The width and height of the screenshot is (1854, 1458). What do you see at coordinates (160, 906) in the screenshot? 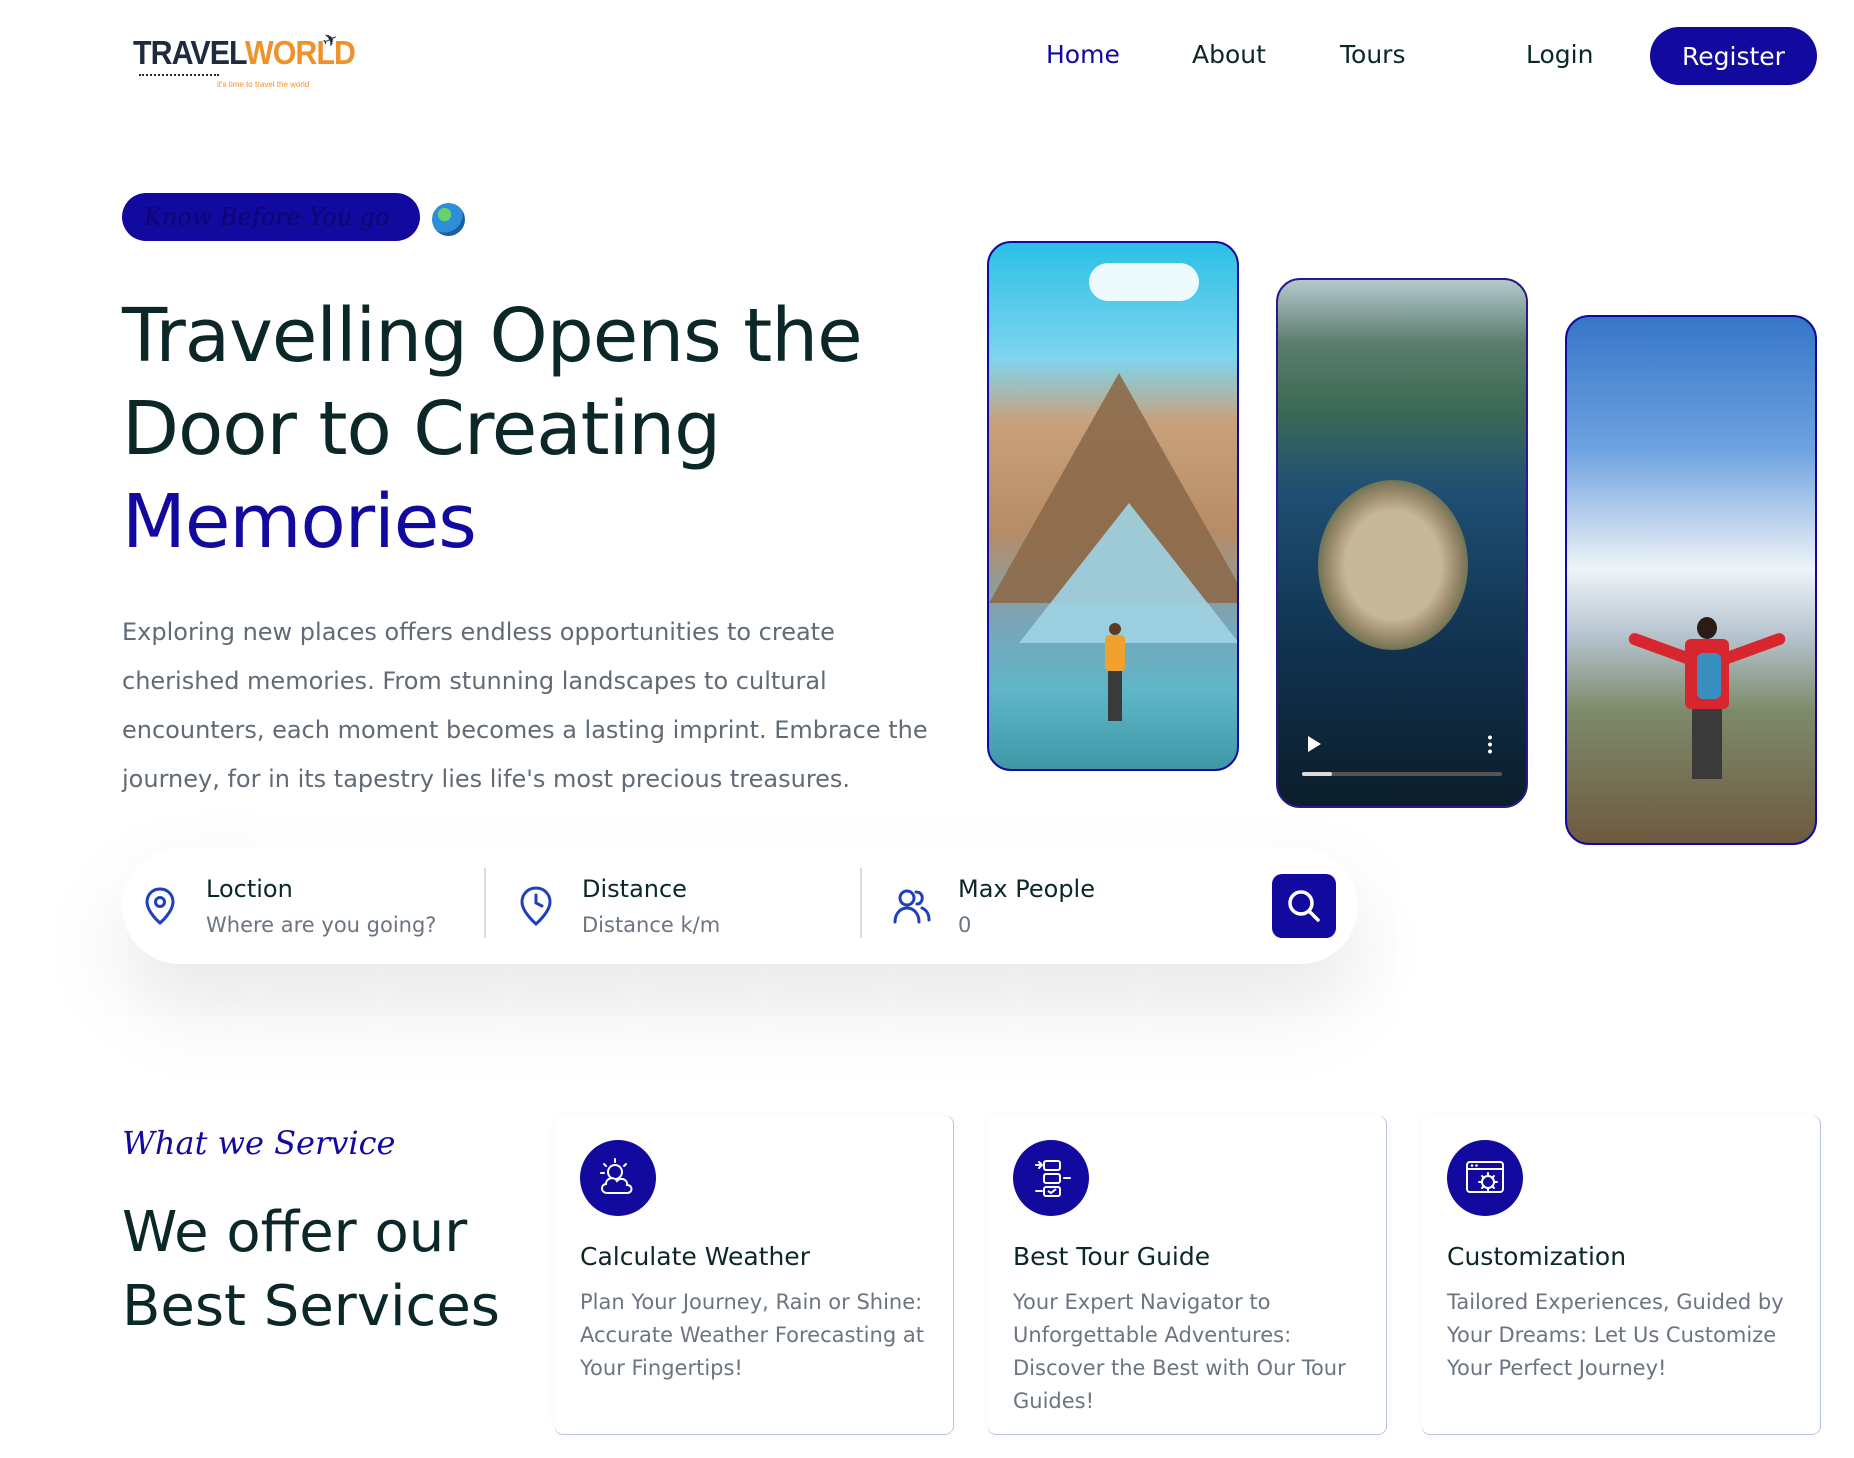
I see `location-pin-icon` at bounding box center [160, 906].